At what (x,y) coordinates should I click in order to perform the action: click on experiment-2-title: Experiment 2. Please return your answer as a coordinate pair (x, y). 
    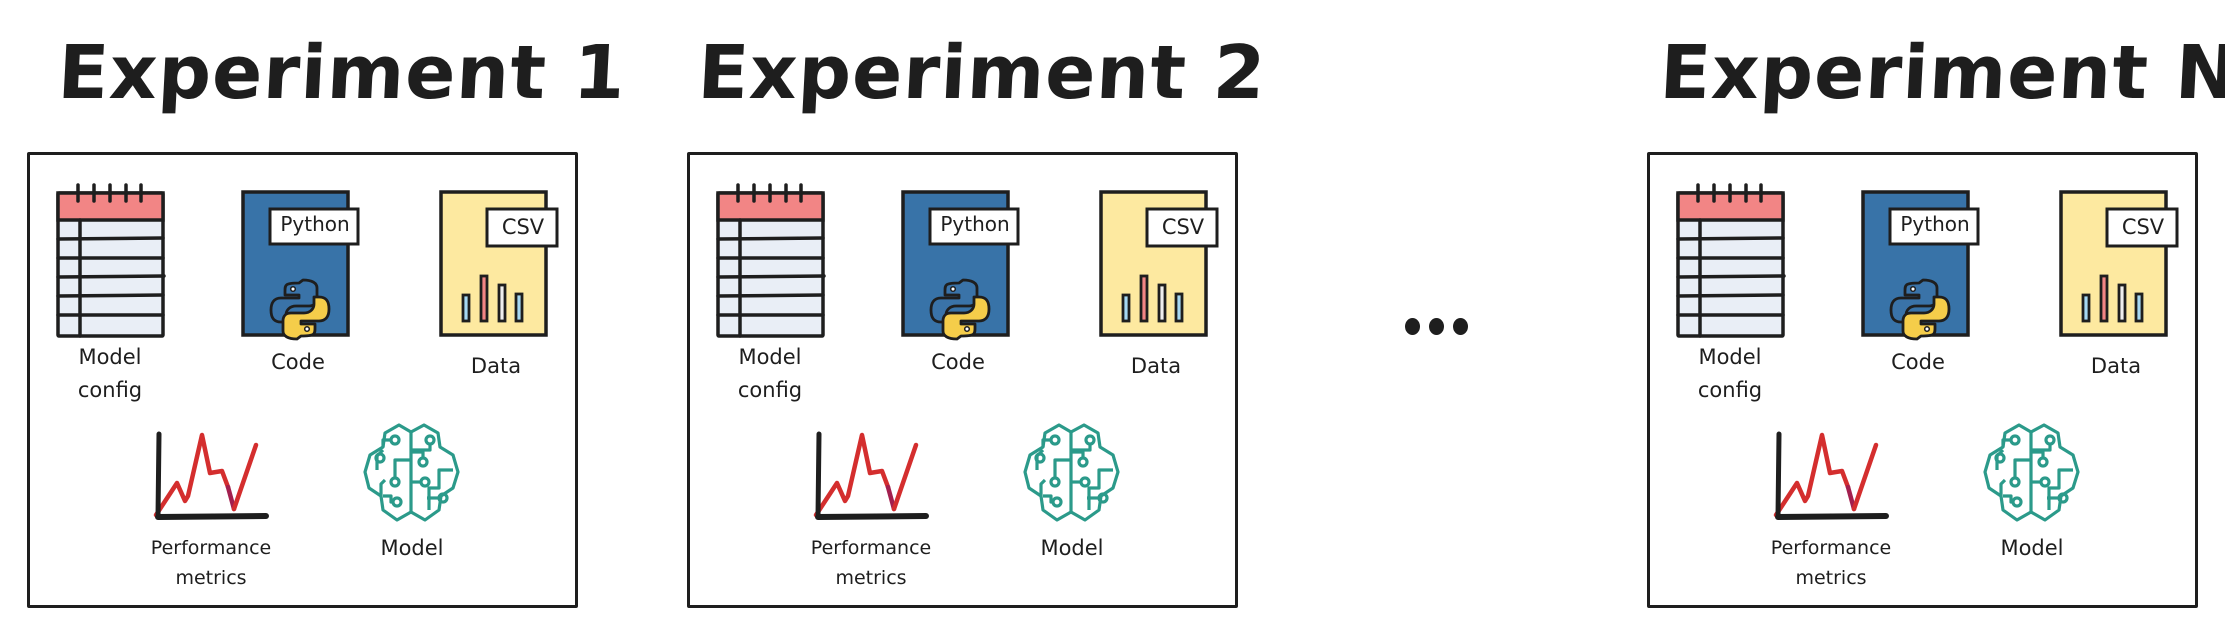
    Looking at the image, I should click on (982, 73).